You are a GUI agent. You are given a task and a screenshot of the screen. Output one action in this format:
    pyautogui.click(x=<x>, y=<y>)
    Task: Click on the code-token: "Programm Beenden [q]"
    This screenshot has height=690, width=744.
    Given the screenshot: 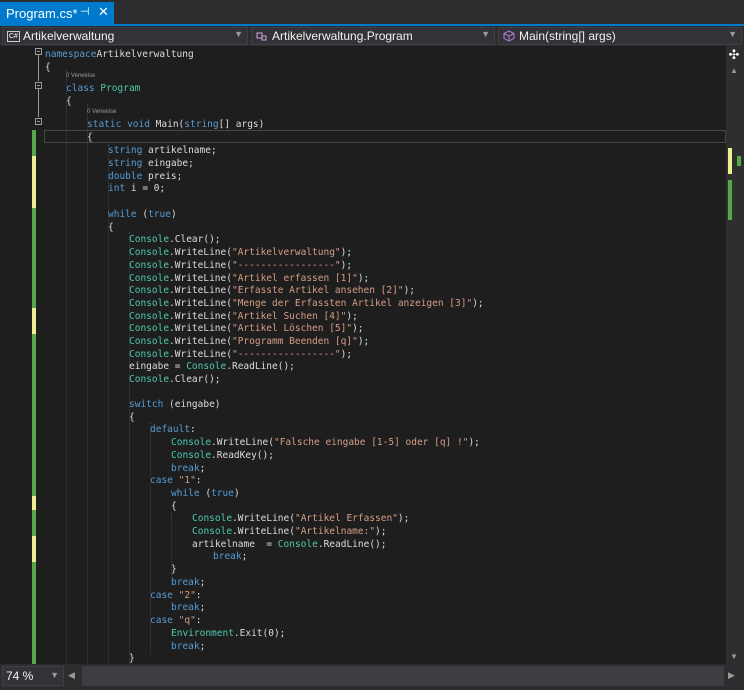 What is the action you would take?
    pyautogui.click(x=294, y=341)
    